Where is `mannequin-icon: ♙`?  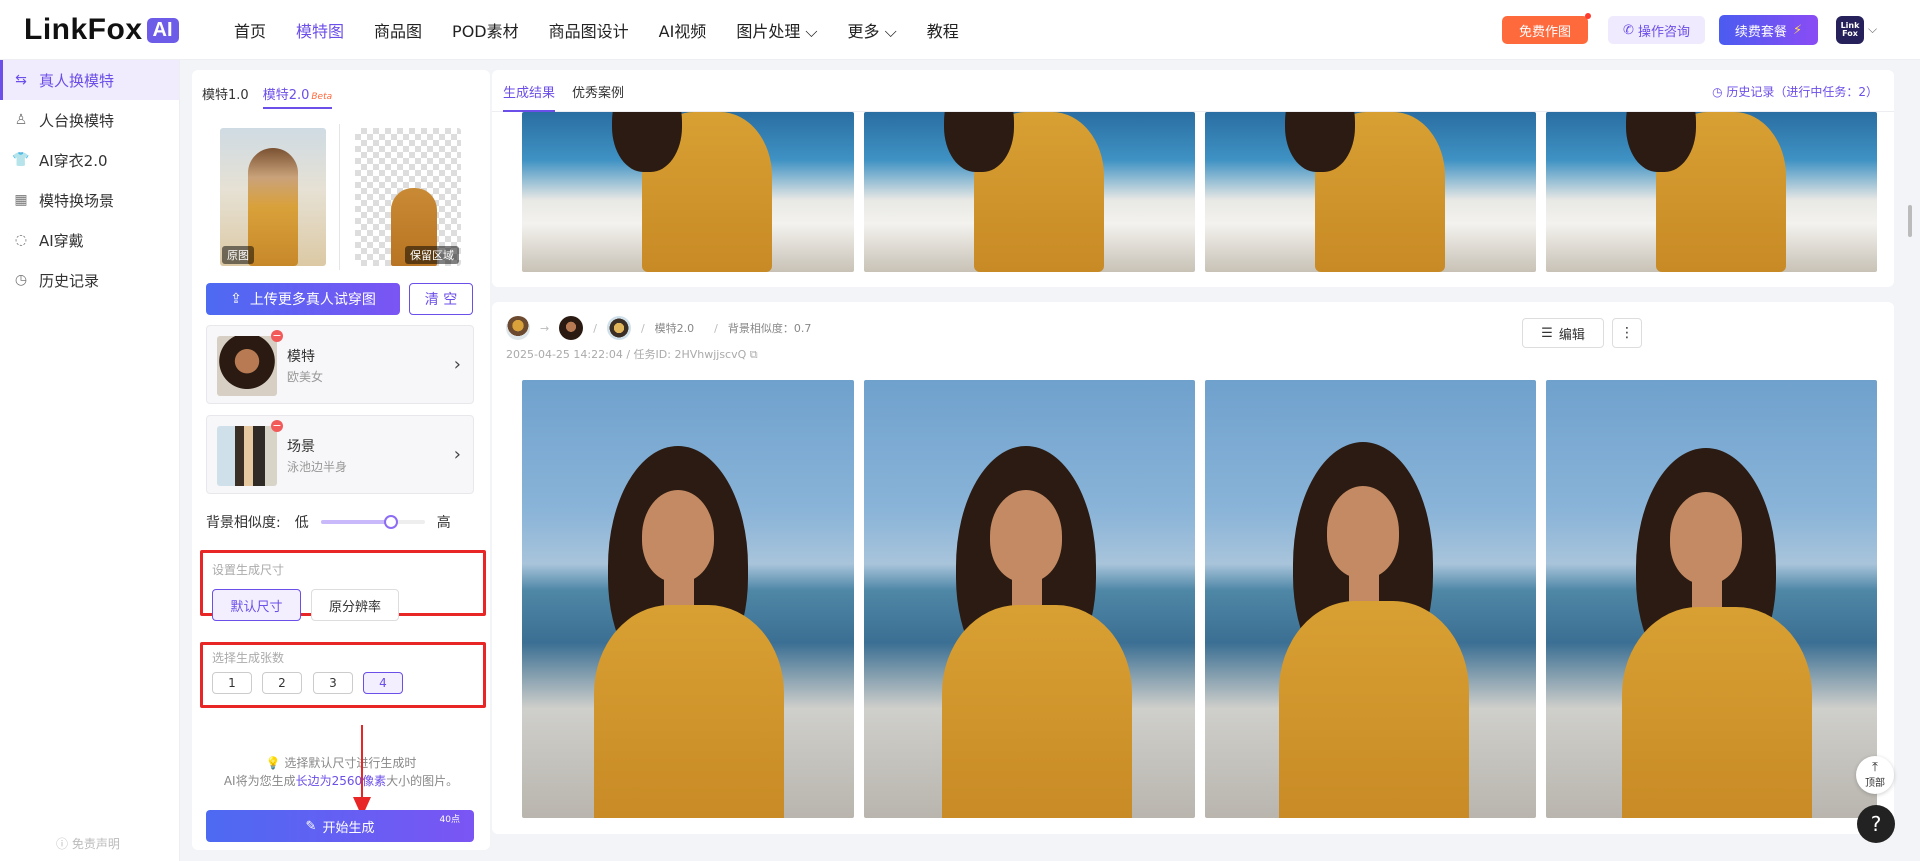
mannequin-icon: ♙ is located at coordinates (21, 120).